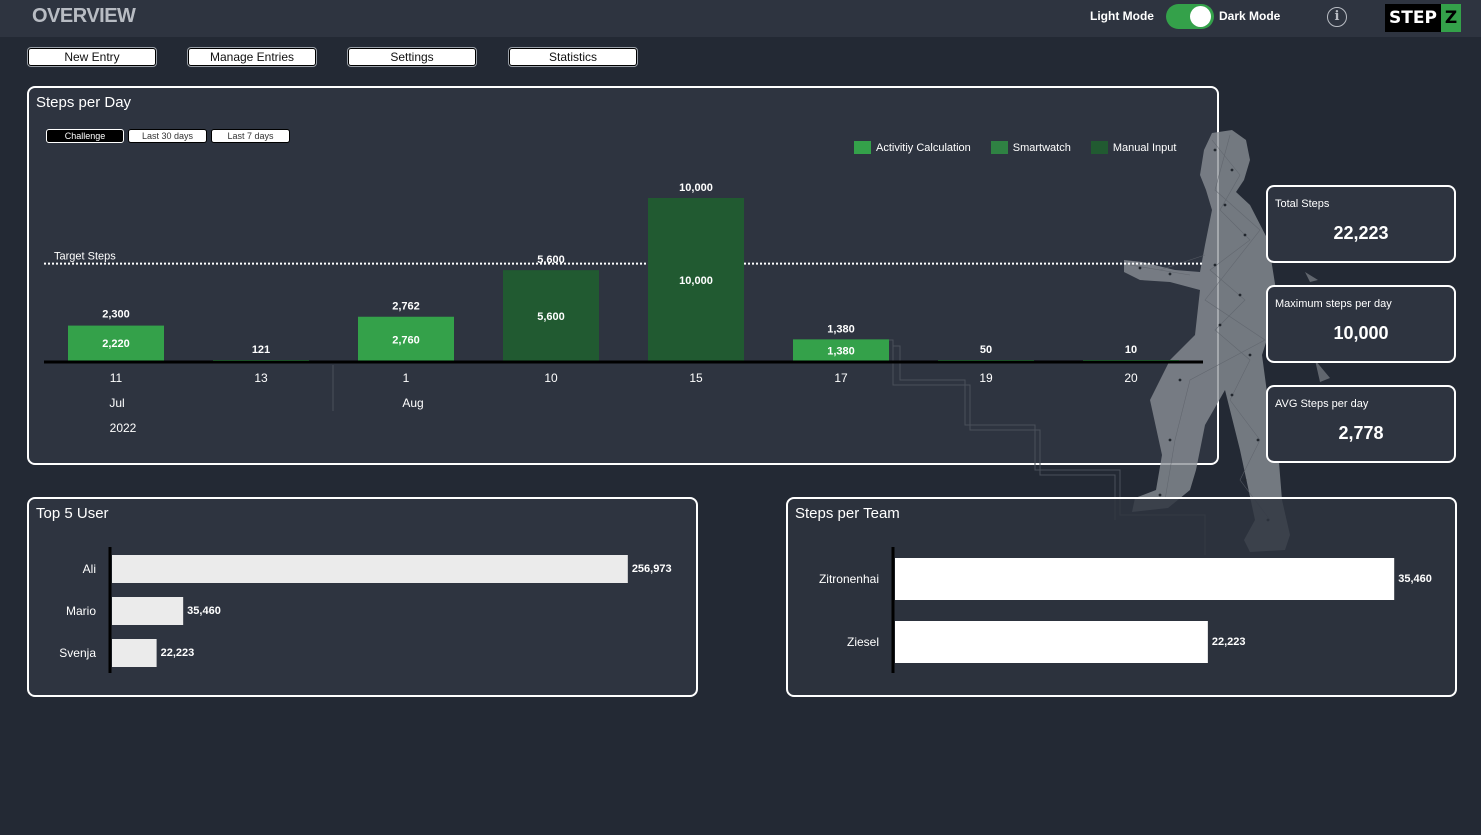 The width and height of the screenshot is (1481, 835). What do you see at coordinates (1361, 433) in the screenshot?
I see `kpi-avg-steps-value: 2,778` at bounding box center [1361, 433].